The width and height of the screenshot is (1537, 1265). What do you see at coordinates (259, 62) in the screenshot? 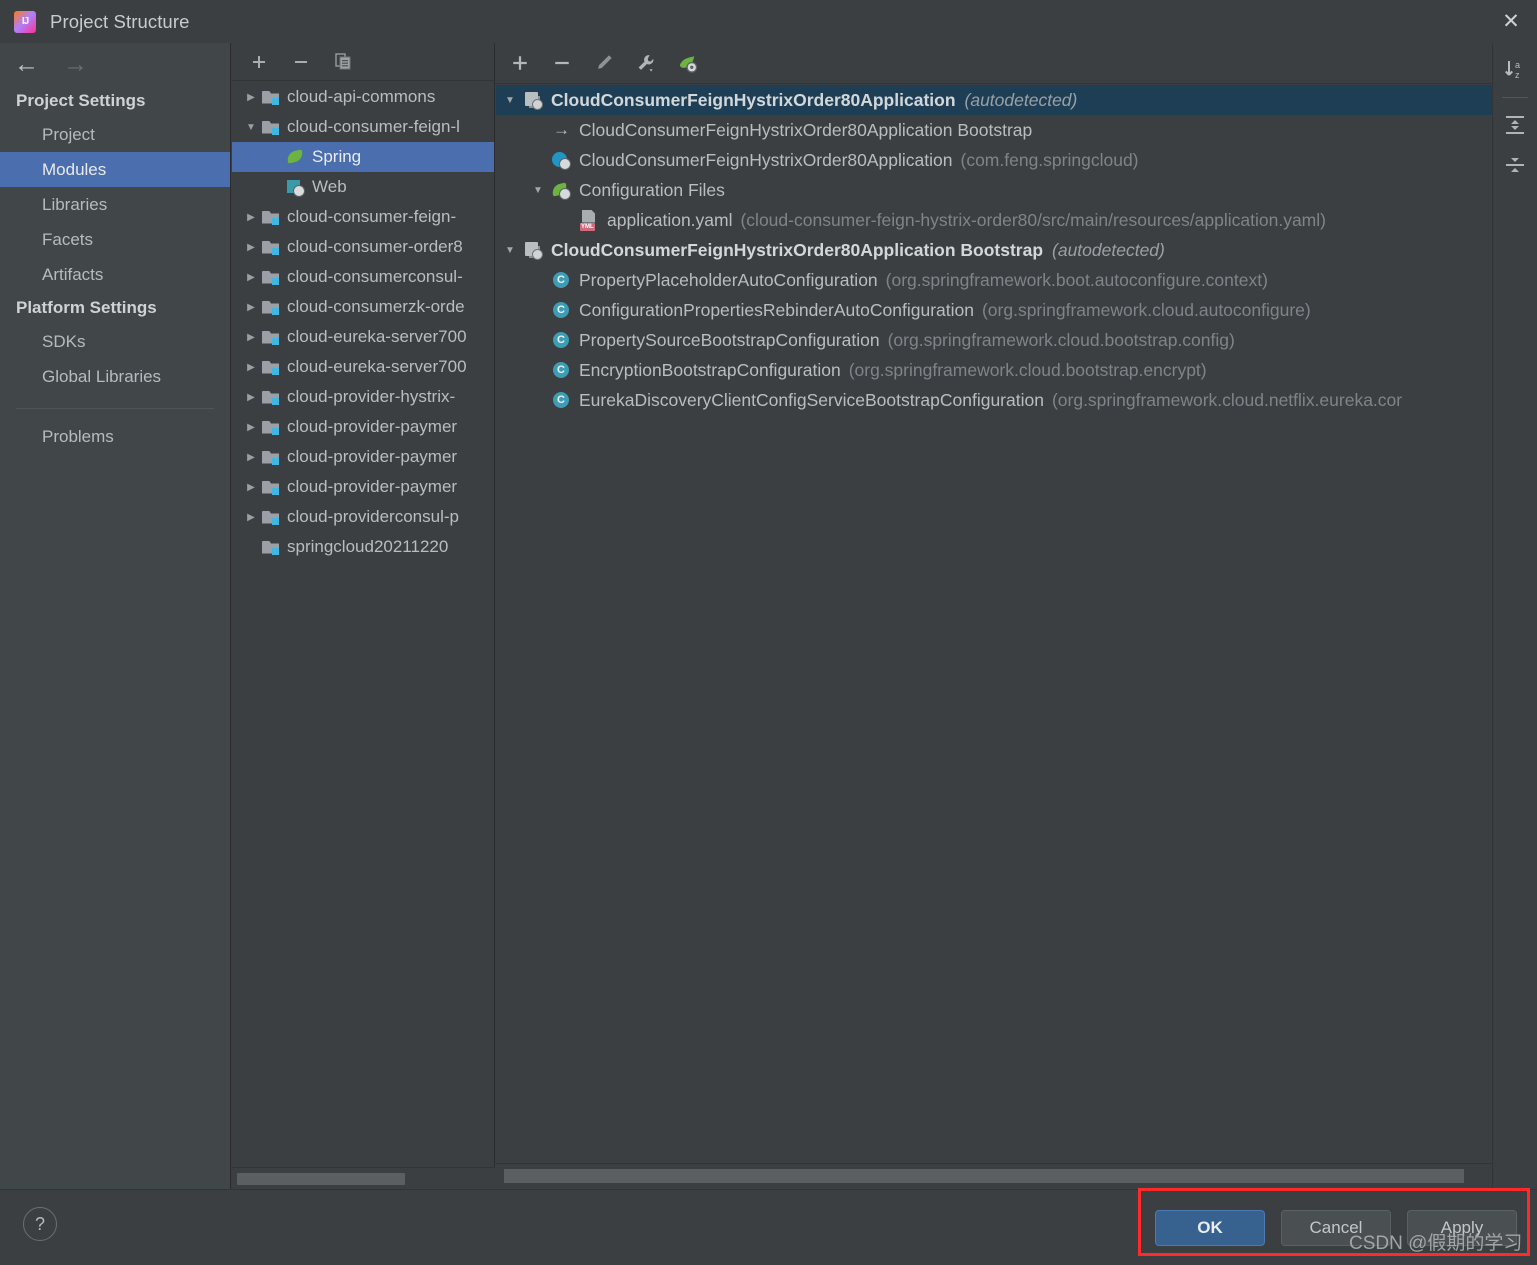
I see `add-module-button` at bounding box center [259, 62].